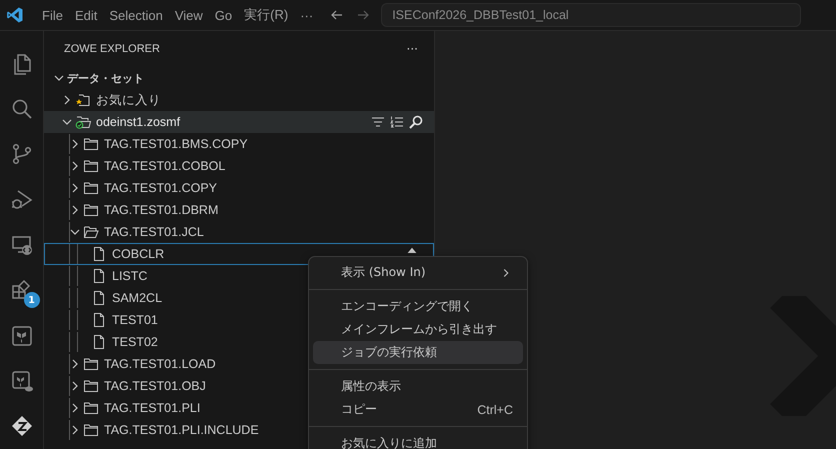 This screenshot has height=449, width=836. What do you see at coordinates (418, 440) in the screenshot?
I see `menu-item: お気に入りに追加` at bounding box center [418, 440].